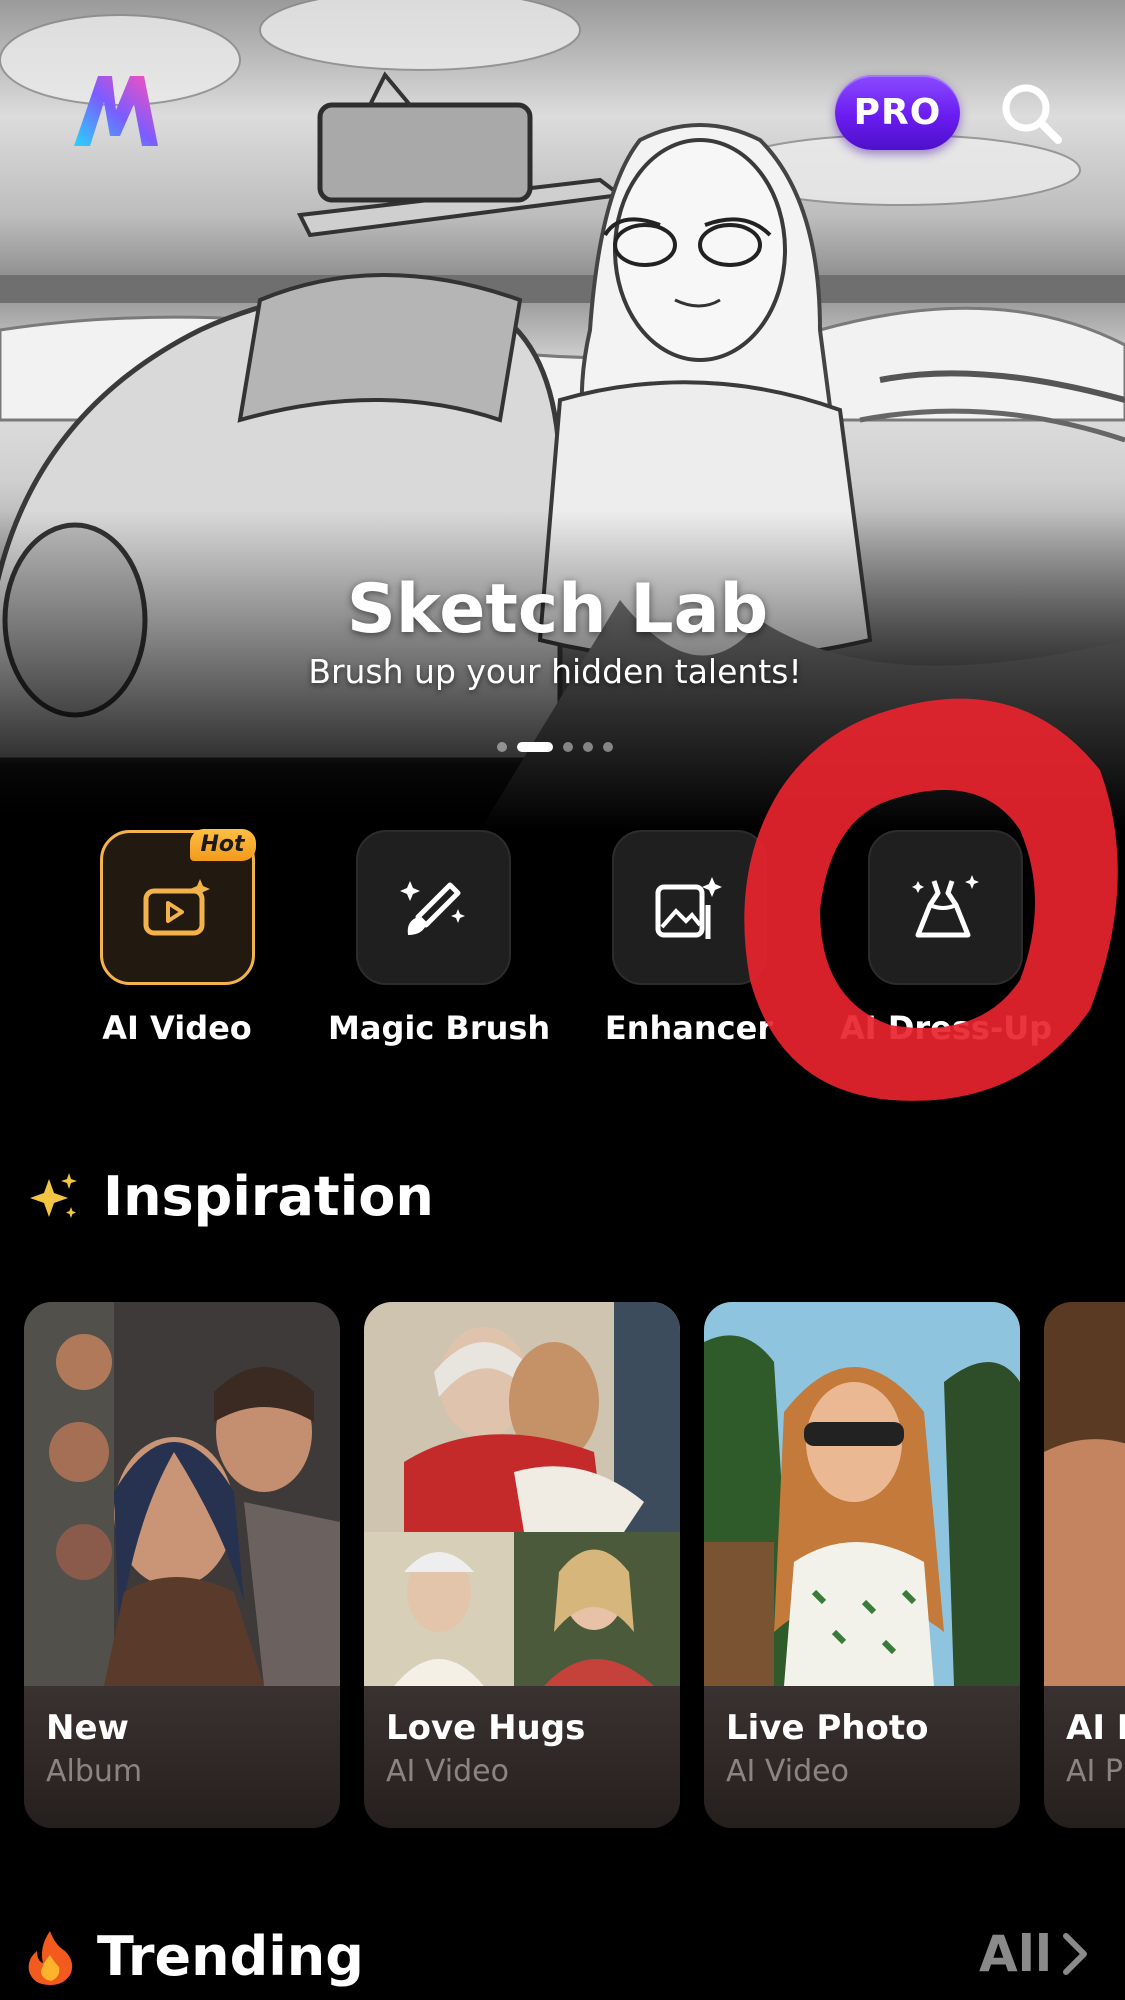  What do you see at coordinates (1032, 114) in the screenshot?
I see `search-icon` at bounding box center [1032, 114].